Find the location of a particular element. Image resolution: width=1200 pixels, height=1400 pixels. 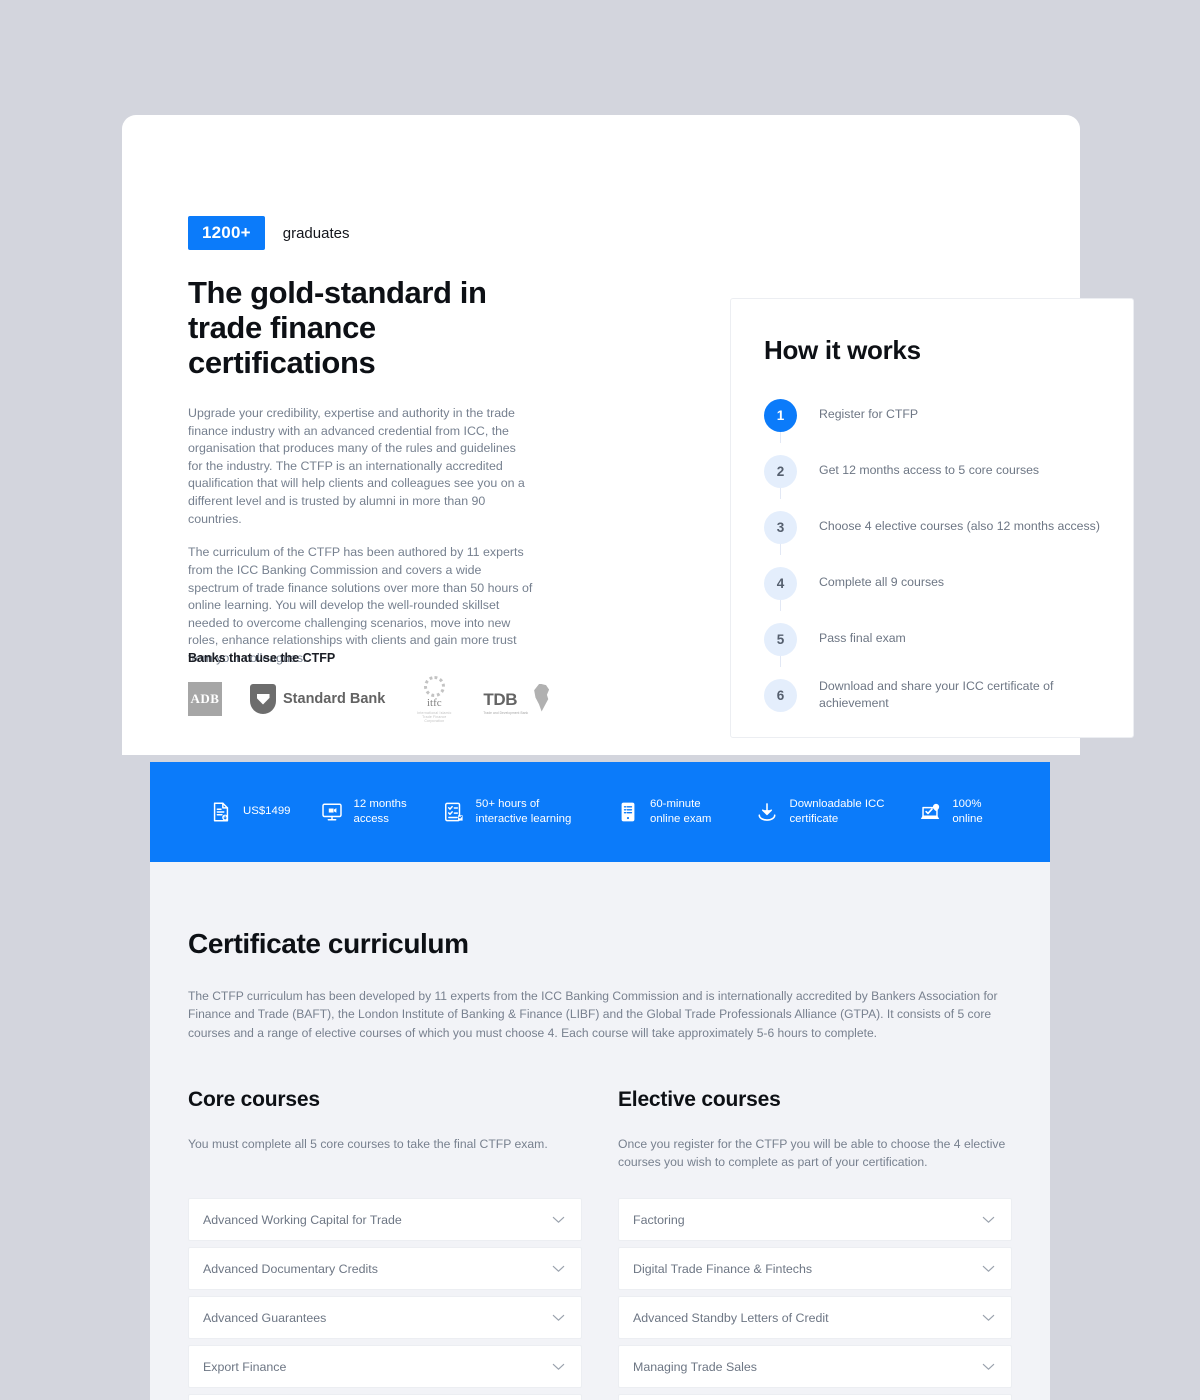

step-number: 4 is located at coordinates (780, 583).